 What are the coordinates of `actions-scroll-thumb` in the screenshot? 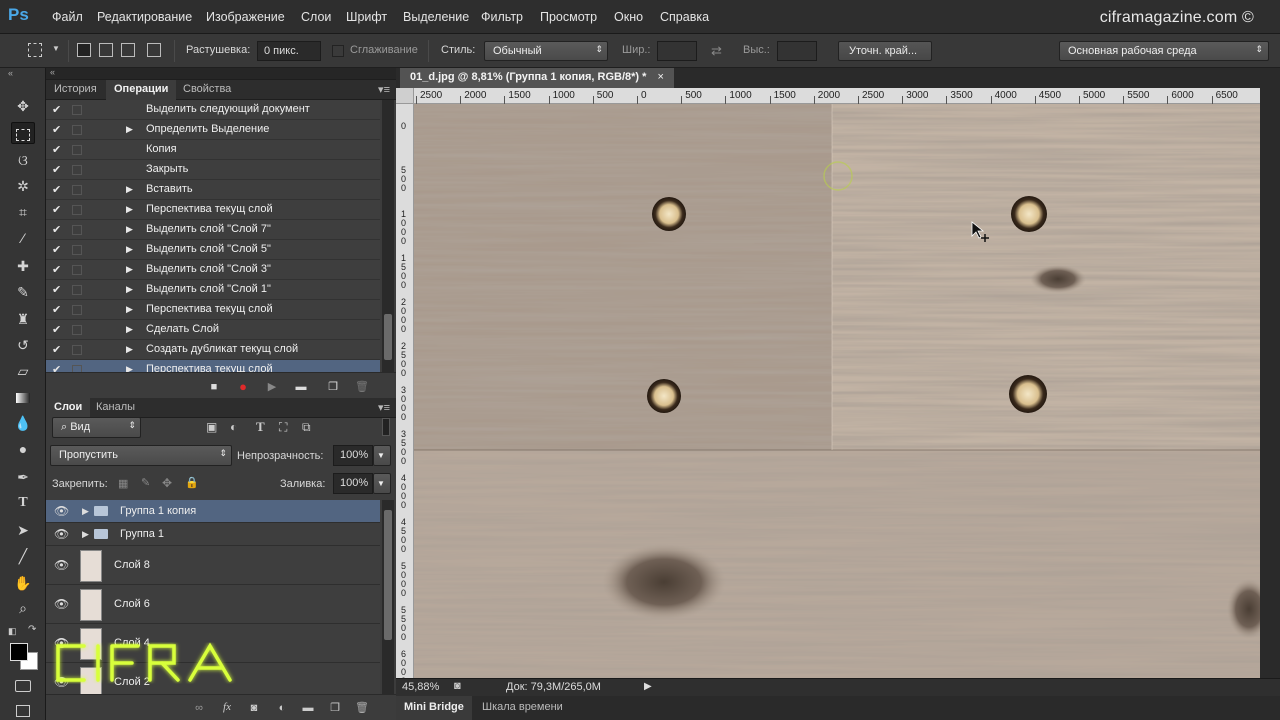 It's located at (388, 337).